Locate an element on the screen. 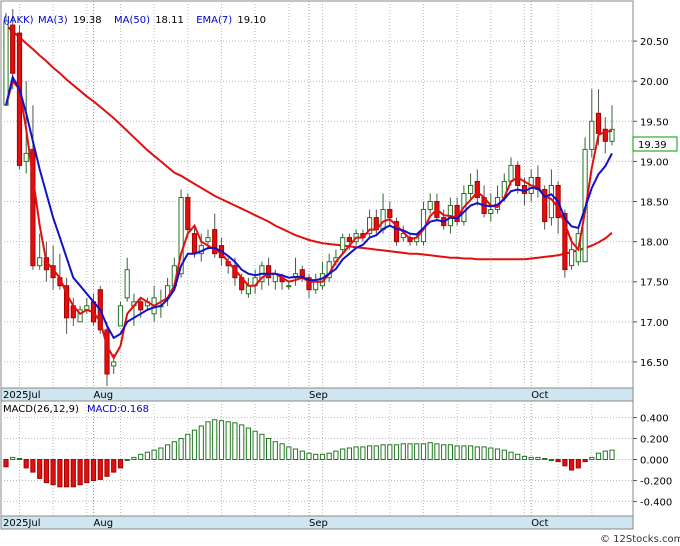 This screenshot has height=546, width=680. macd-tick-label: -0.400 is located at coordinates (656, 502).